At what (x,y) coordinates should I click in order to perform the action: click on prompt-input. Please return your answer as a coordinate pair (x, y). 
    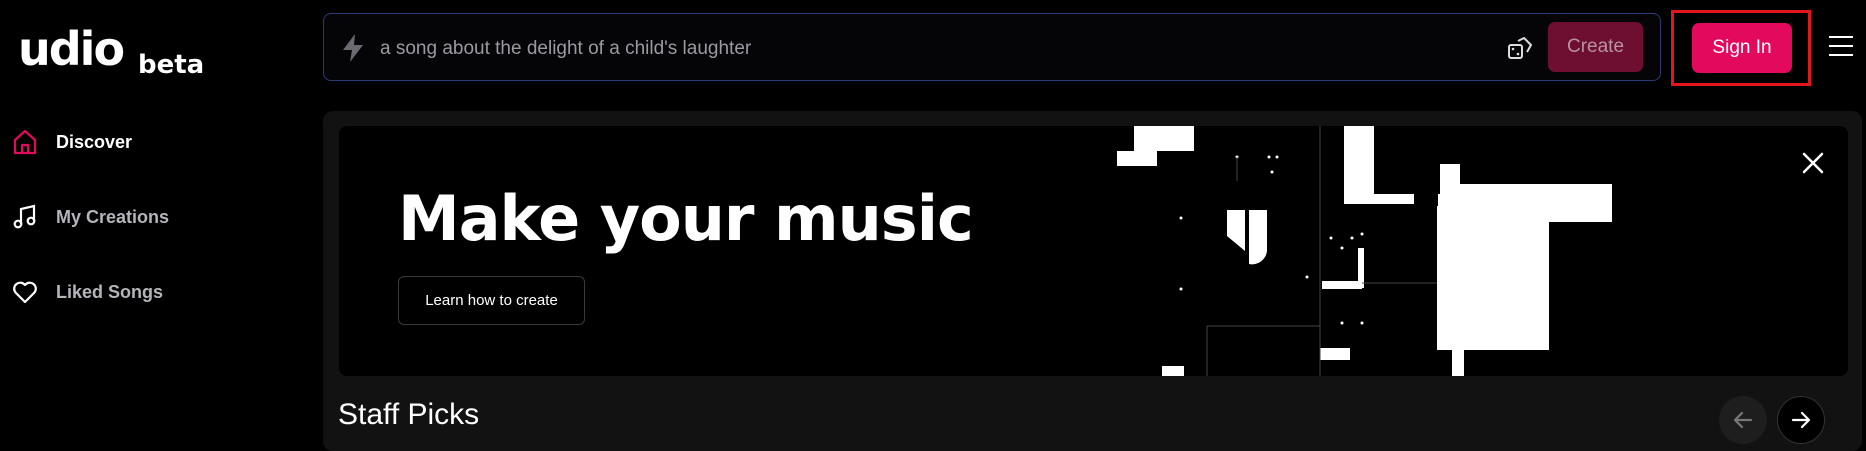
    Looking at the image, I should click on (930, 49).